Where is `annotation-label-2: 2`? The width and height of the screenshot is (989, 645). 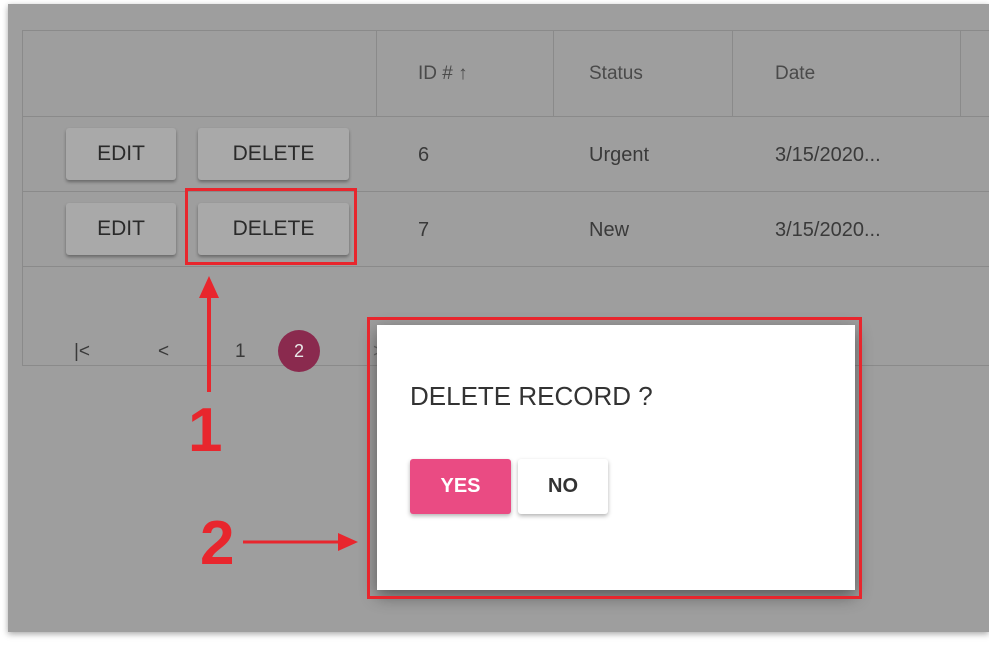
annotation-label-2: 2 is located at coordinates (217, 543).